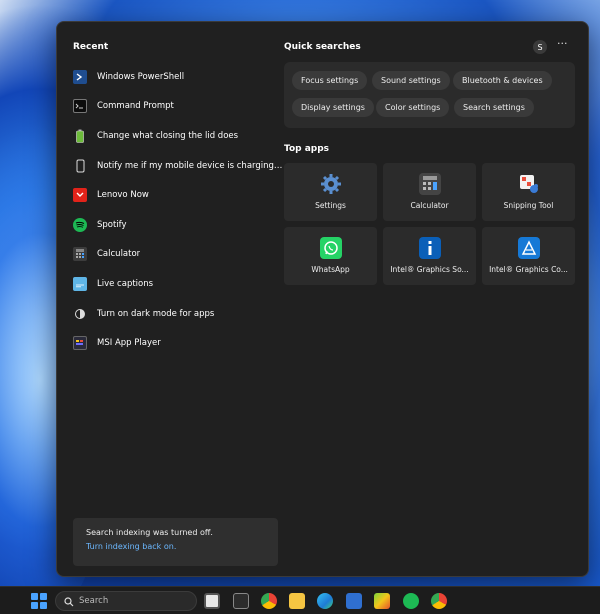 This screenshot has width=600, height=614. I want to click on chip-bluetooth-devices: Bluetooth & devices, so click(502, 80).